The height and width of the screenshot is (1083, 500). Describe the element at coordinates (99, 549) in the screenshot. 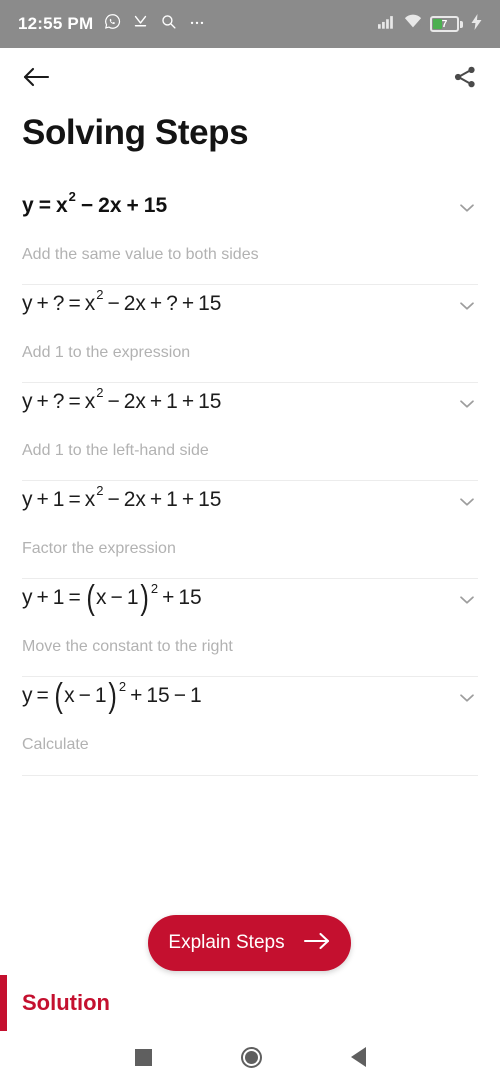

I see `step-hint: Factor the expression` at that location.